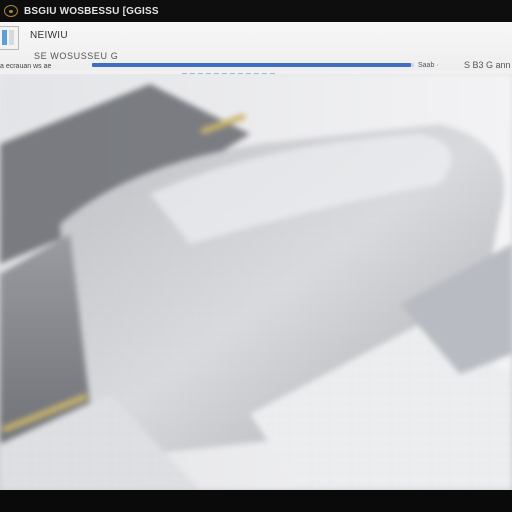 The height and width of the screenshot is (512, 512). What do you see at coordinates (487, 65) in the screenshot?
I see `status-count: S B3 G ann` at bounding box center [487, 65].